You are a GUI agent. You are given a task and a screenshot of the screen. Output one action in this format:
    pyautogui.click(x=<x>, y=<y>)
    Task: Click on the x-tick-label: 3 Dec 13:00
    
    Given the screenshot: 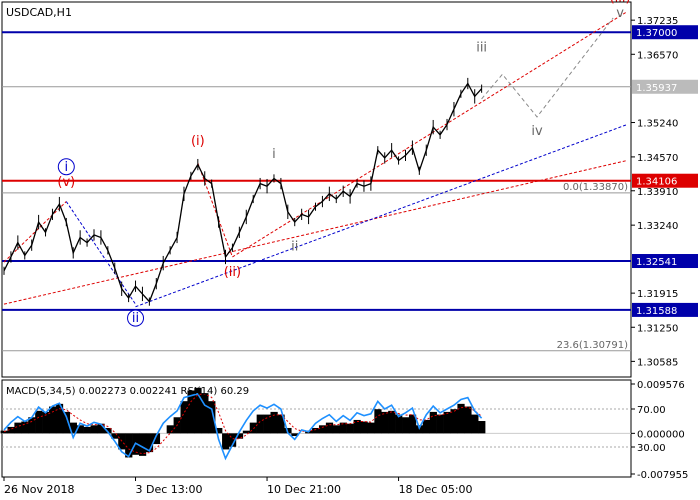 What is the action you would take?
    pyautogui.click(x=169, y=489)
    